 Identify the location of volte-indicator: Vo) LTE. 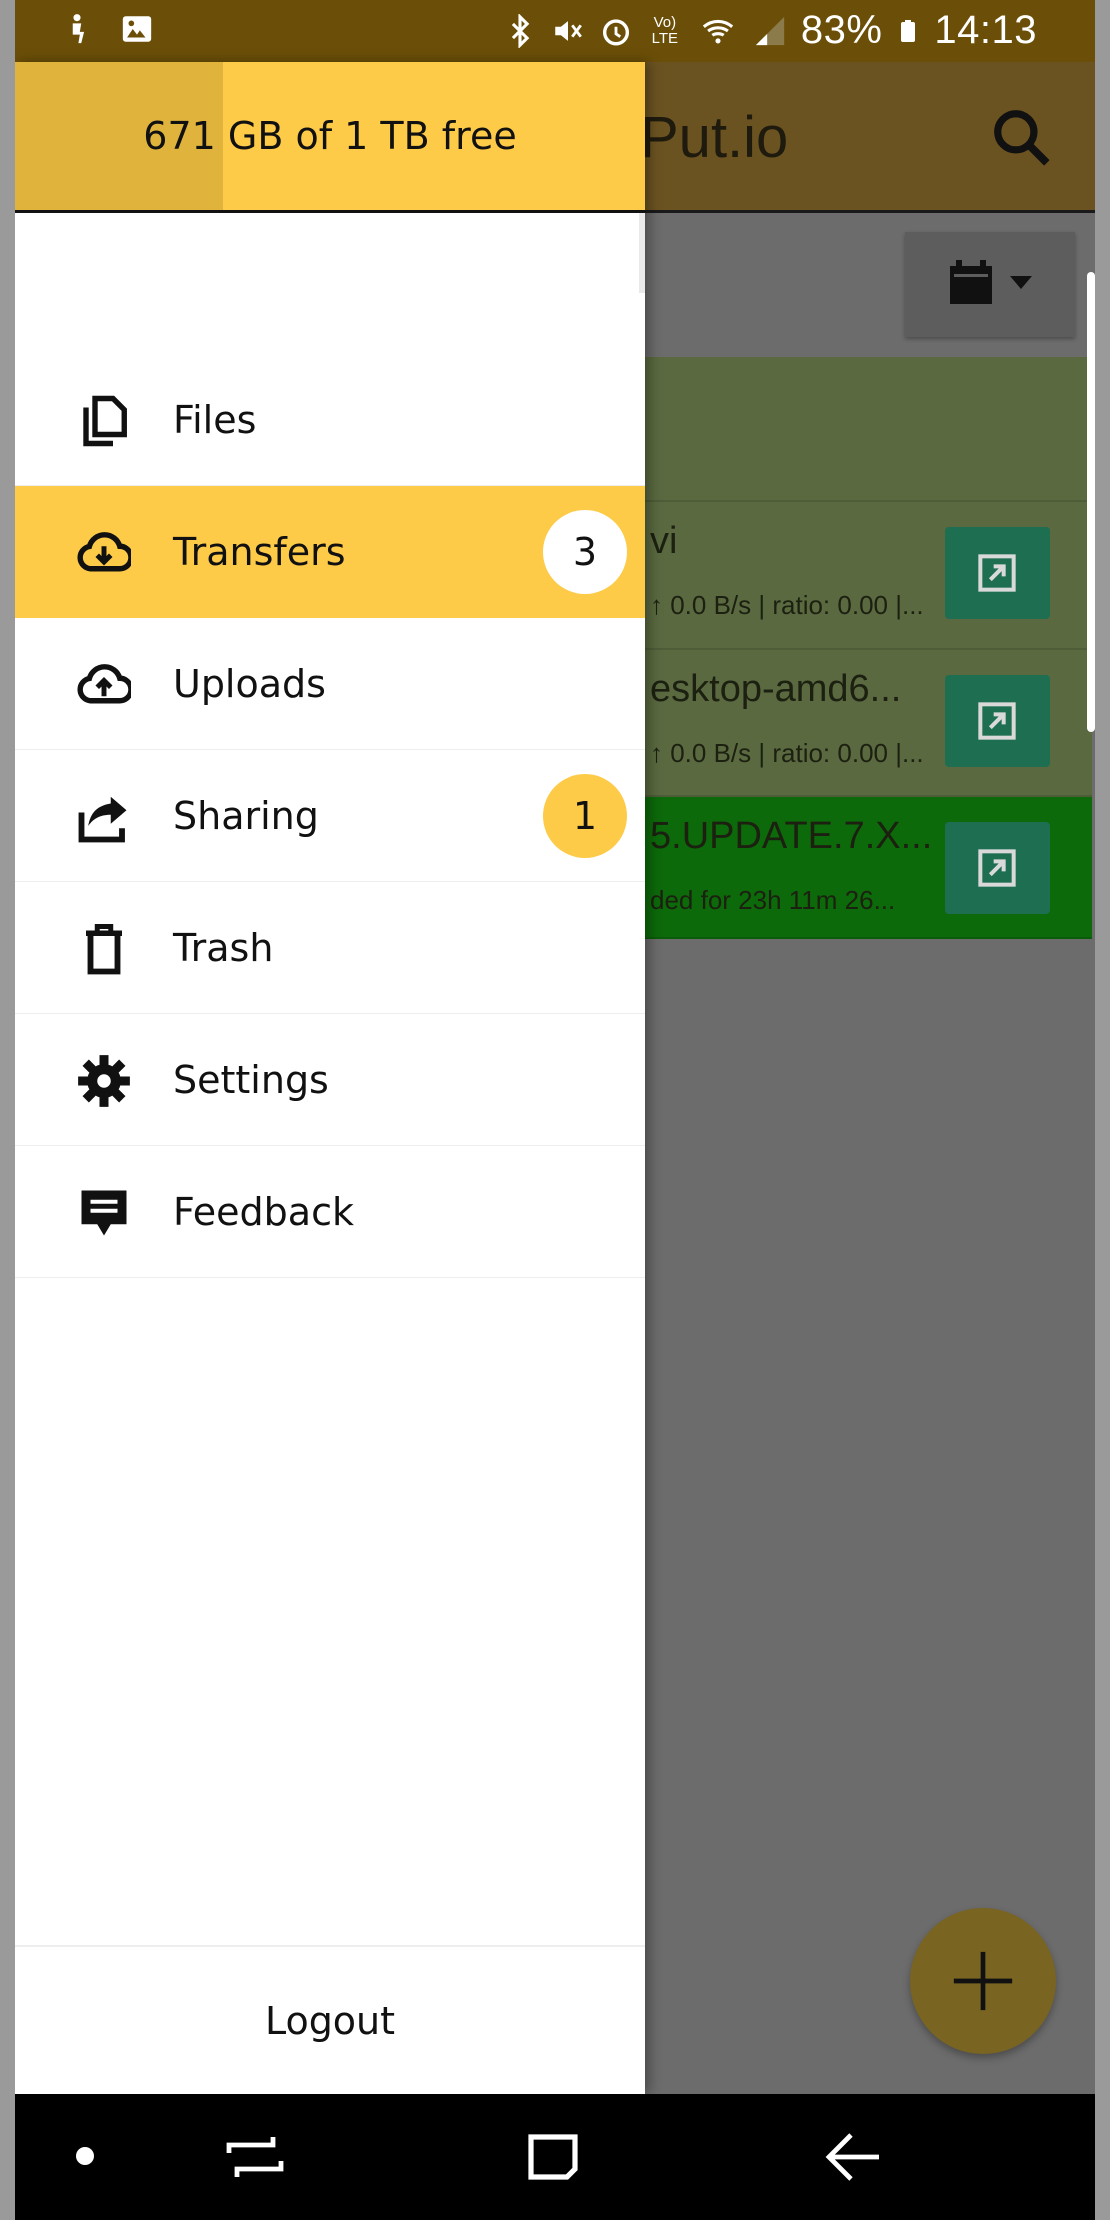
(665, 30).